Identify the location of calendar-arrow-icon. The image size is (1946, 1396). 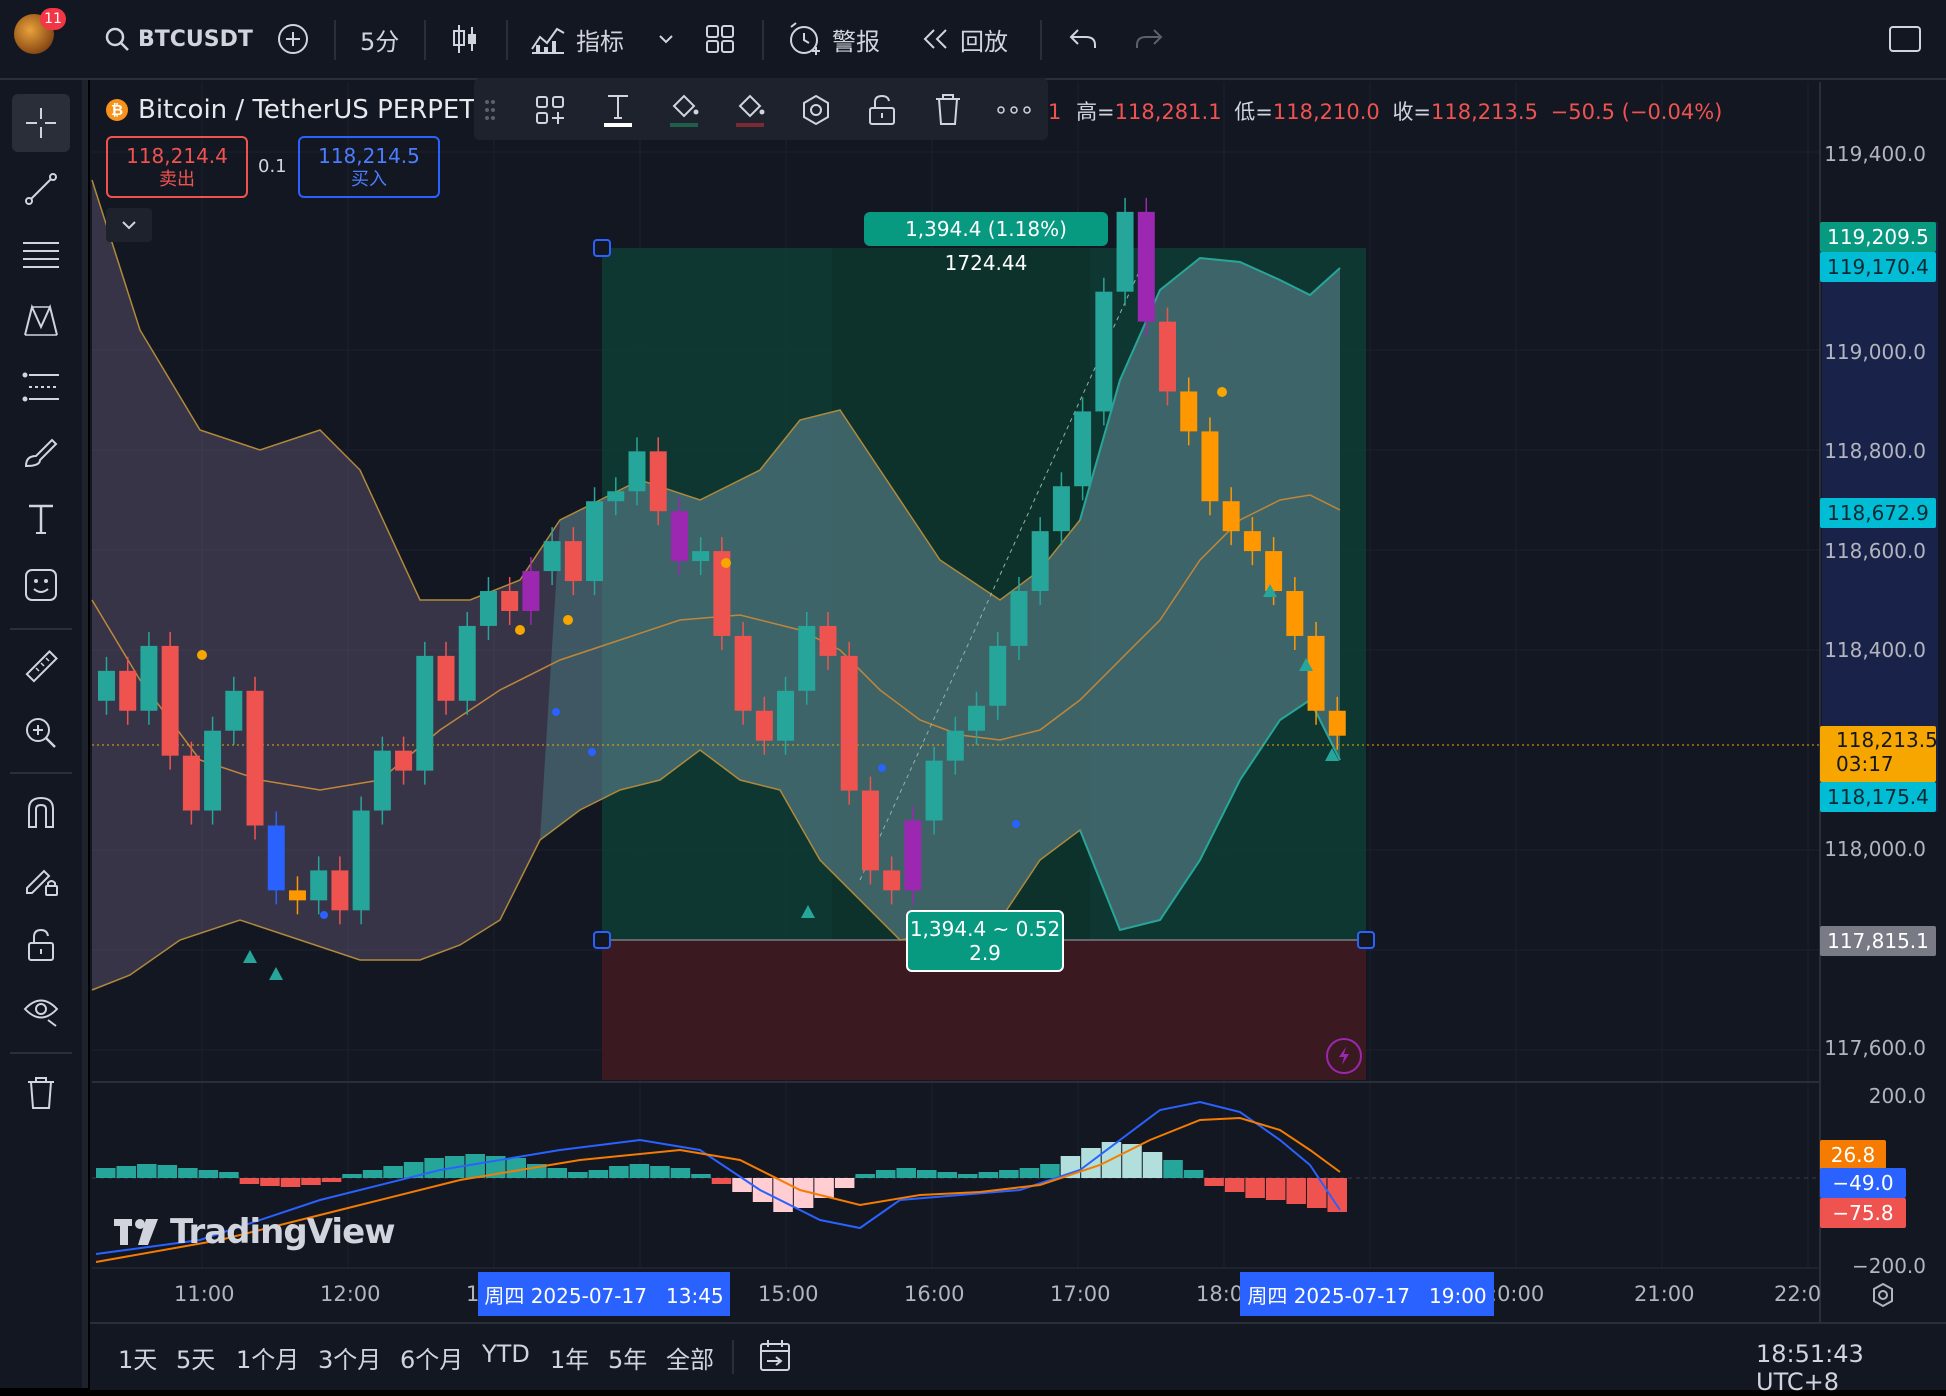
(775, 1355).